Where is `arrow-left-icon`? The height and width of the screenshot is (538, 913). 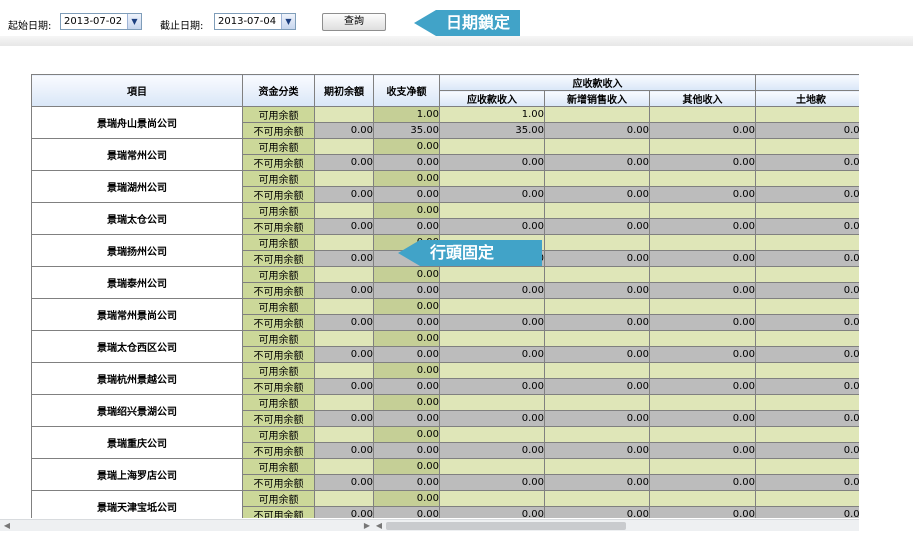
arrow-left-icon is located at coordinates (425, 23).